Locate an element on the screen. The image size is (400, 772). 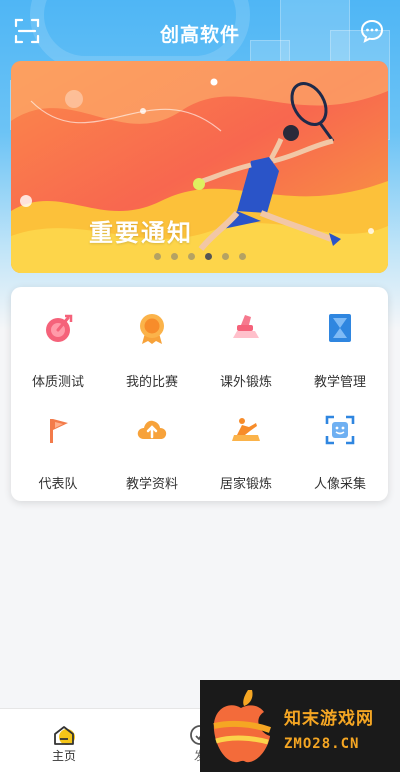
menu-label: 我的比赛 is located at coordinates (151, 382).